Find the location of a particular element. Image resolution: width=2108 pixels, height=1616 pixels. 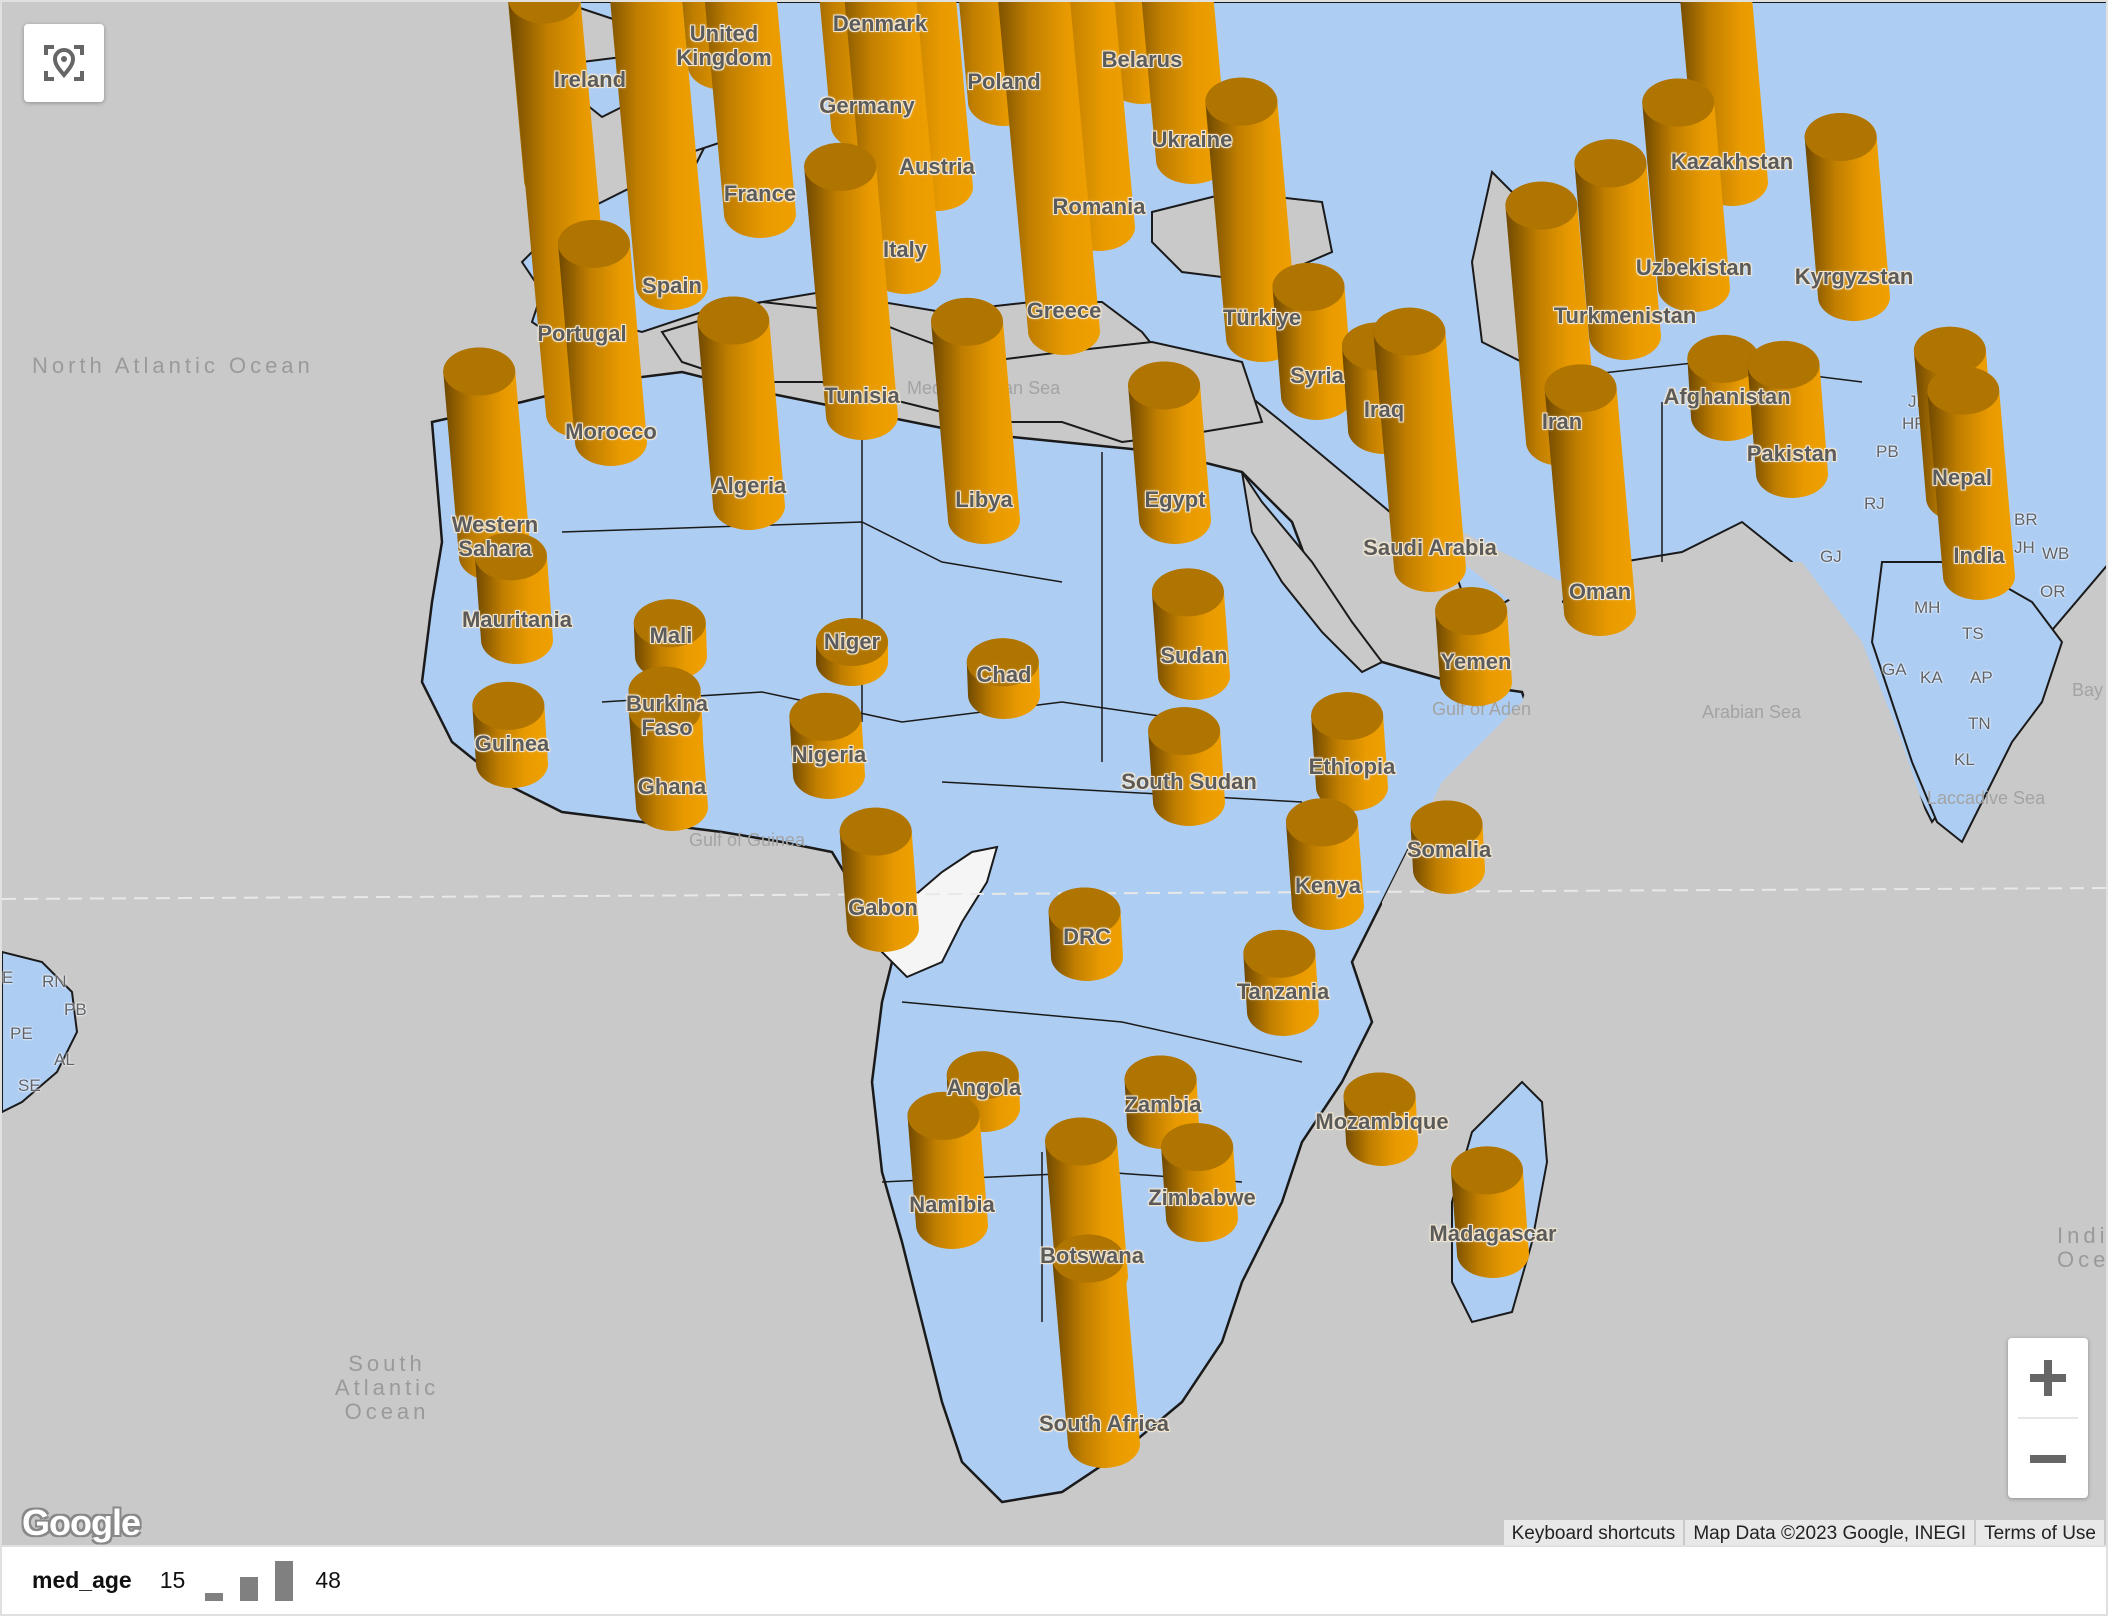

country-label: Iran is located at coordinates (1562, 421).